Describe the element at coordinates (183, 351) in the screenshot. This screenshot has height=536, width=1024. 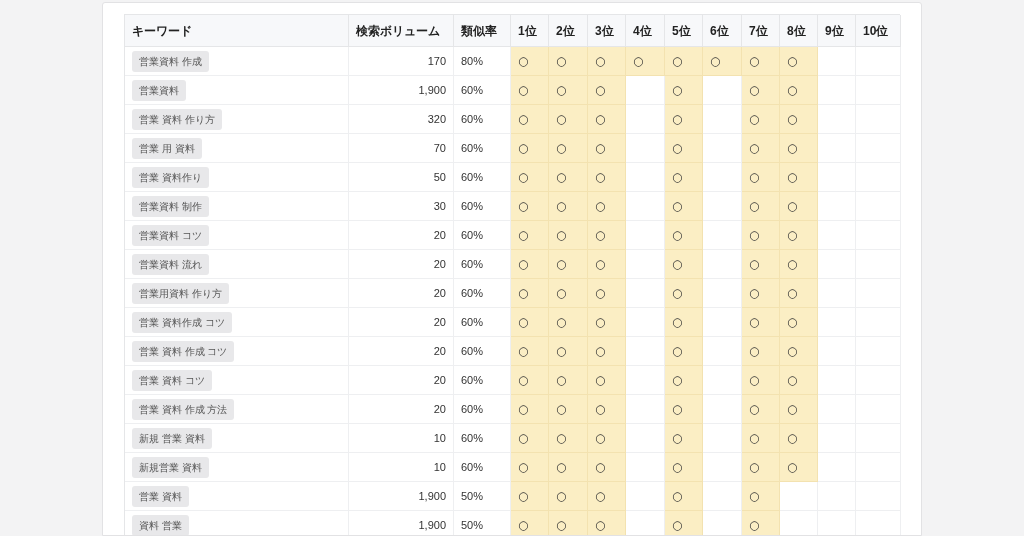
I see `keyword-tag: 営業 資料 作成 コツ` at that location.